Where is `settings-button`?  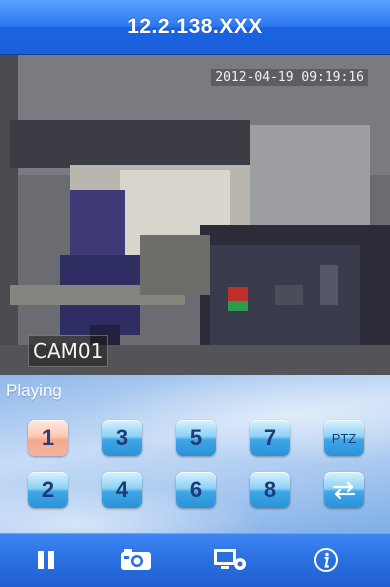 settings-button is located at coordinates (230, 560).